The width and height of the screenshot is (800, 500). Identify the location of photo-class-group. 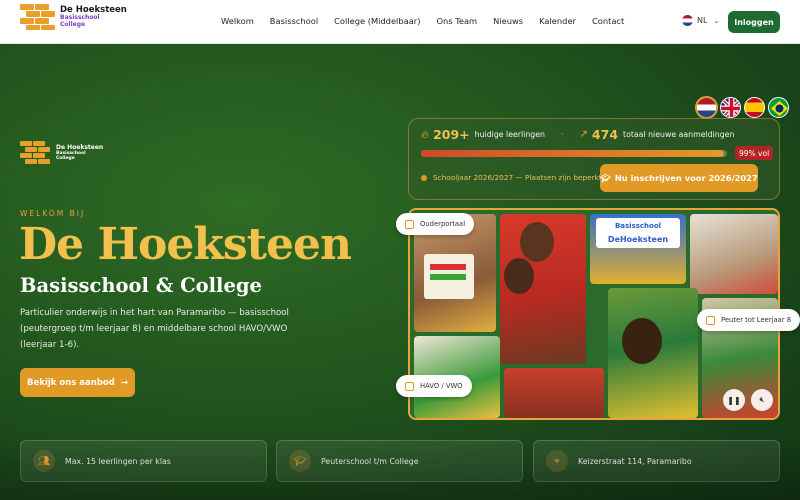
(554, 393).